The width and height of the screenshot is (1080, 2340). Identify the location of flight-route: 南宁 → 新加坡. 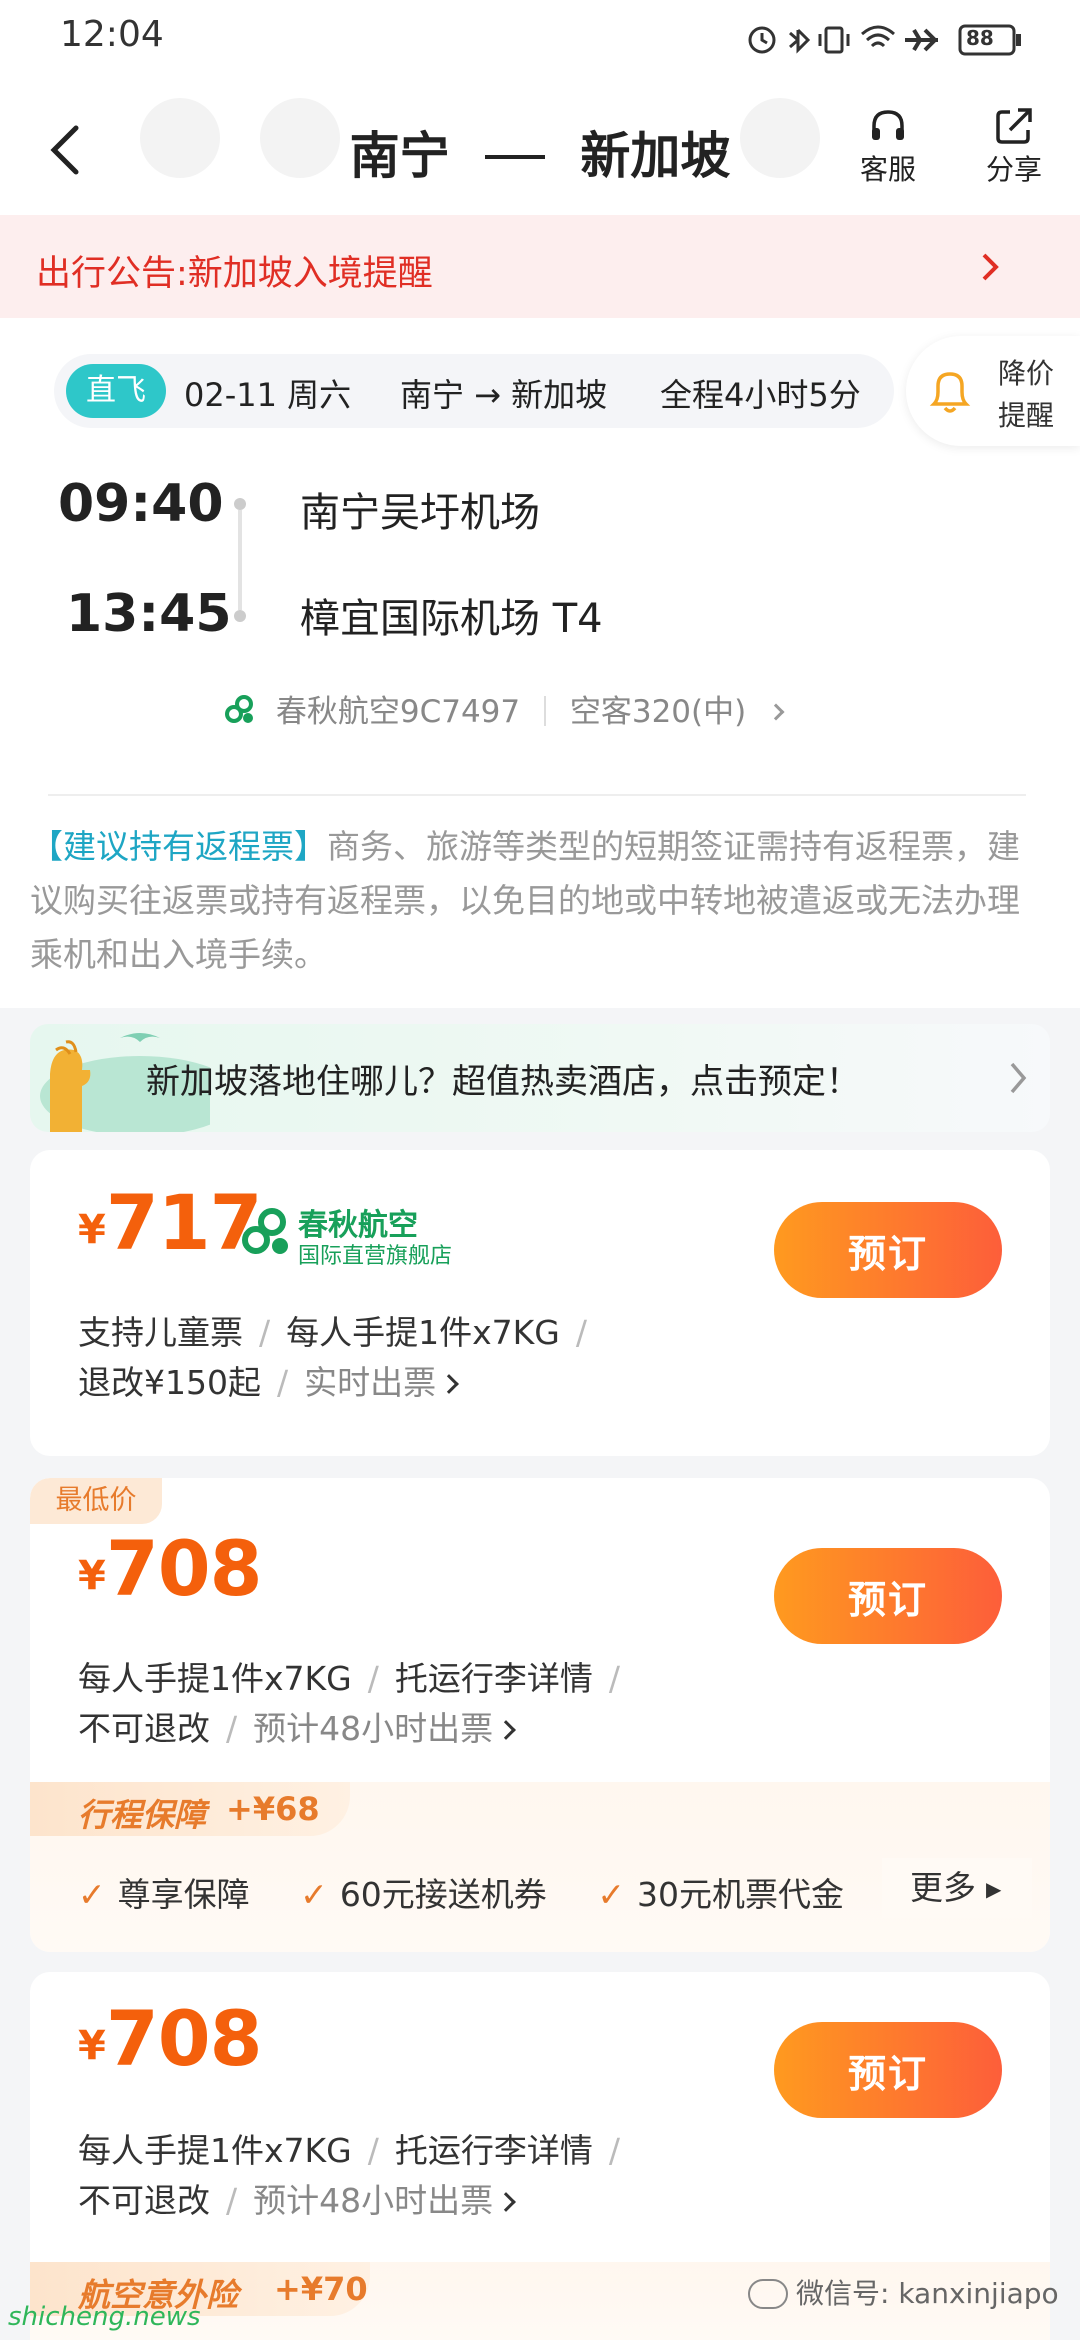
(504, 395).